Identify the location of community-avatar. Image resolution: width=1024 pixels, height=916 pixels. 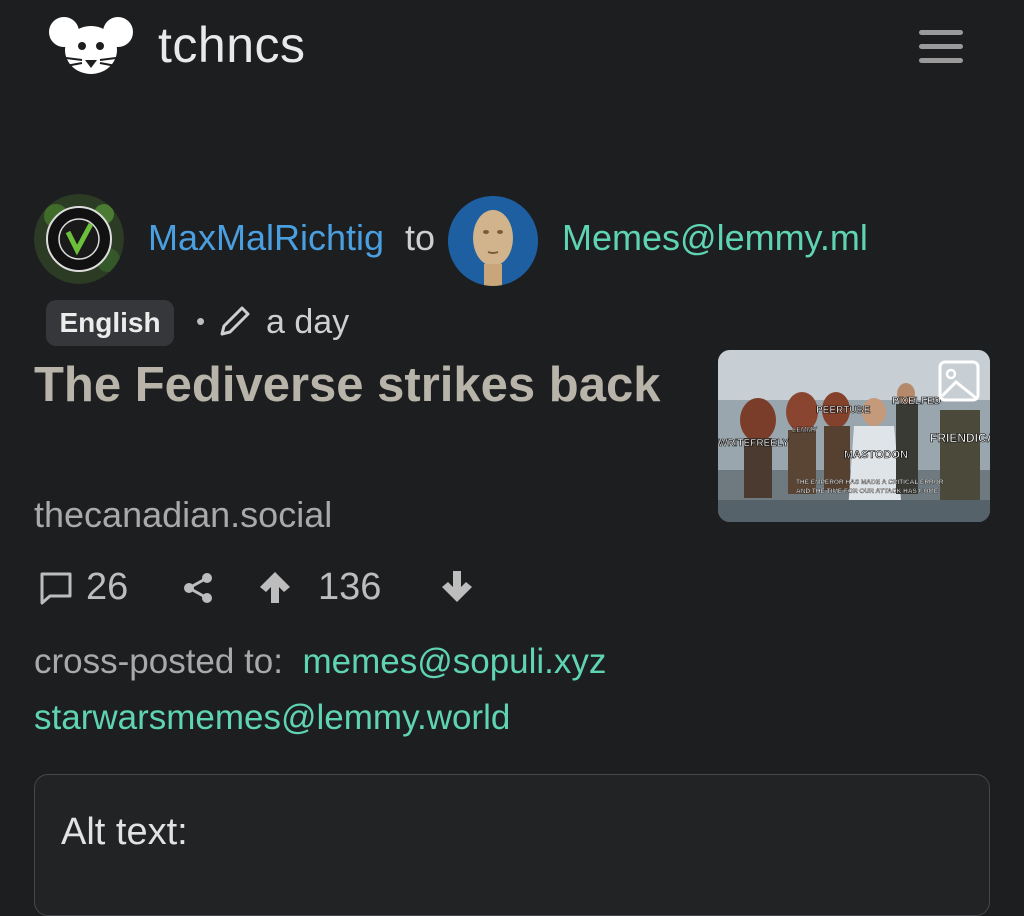
(493, 241).